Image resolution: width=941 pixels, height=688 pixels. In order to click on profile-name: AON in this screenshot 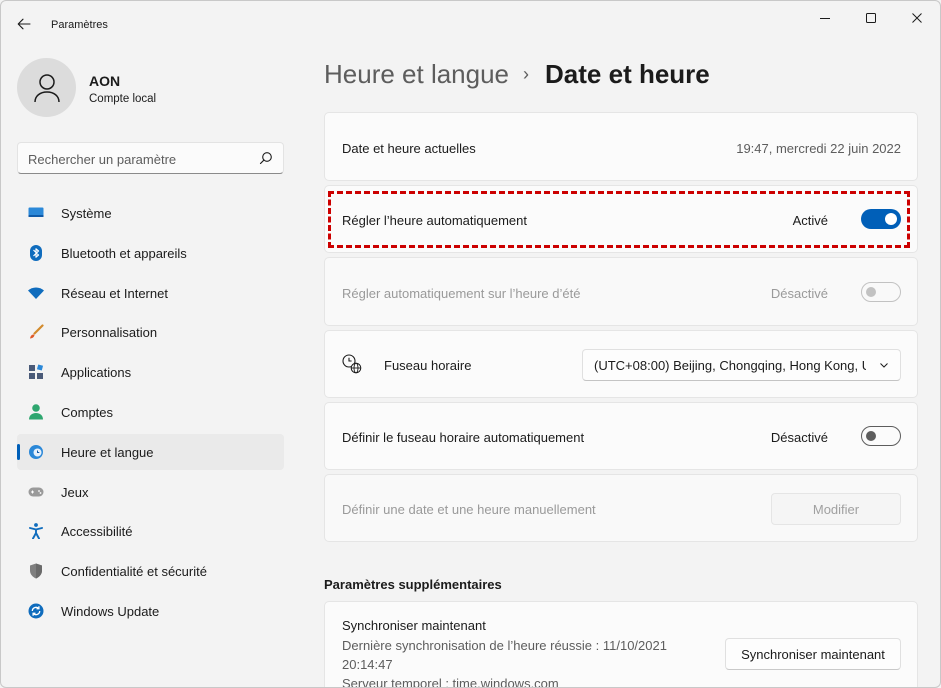, I will do `click(105, 81)`.